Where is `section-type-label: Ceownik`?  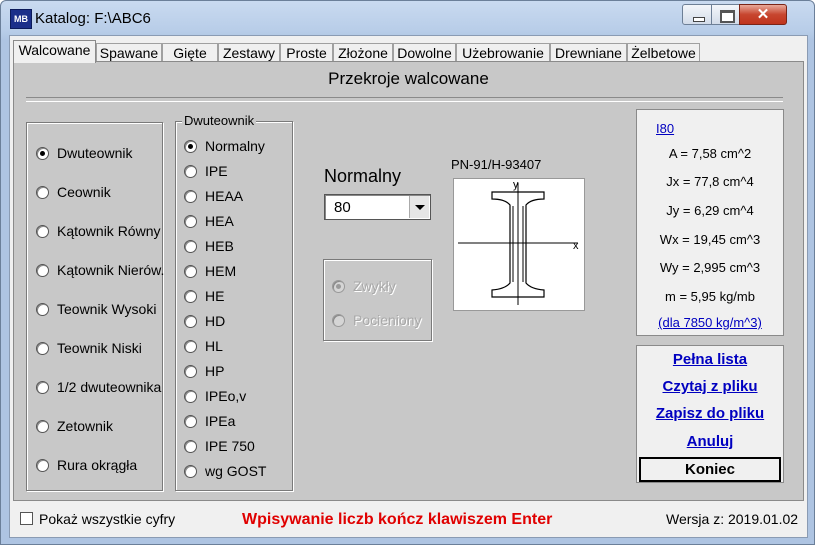 section-type-label: Ceownik is located at coordinates (84, 192).